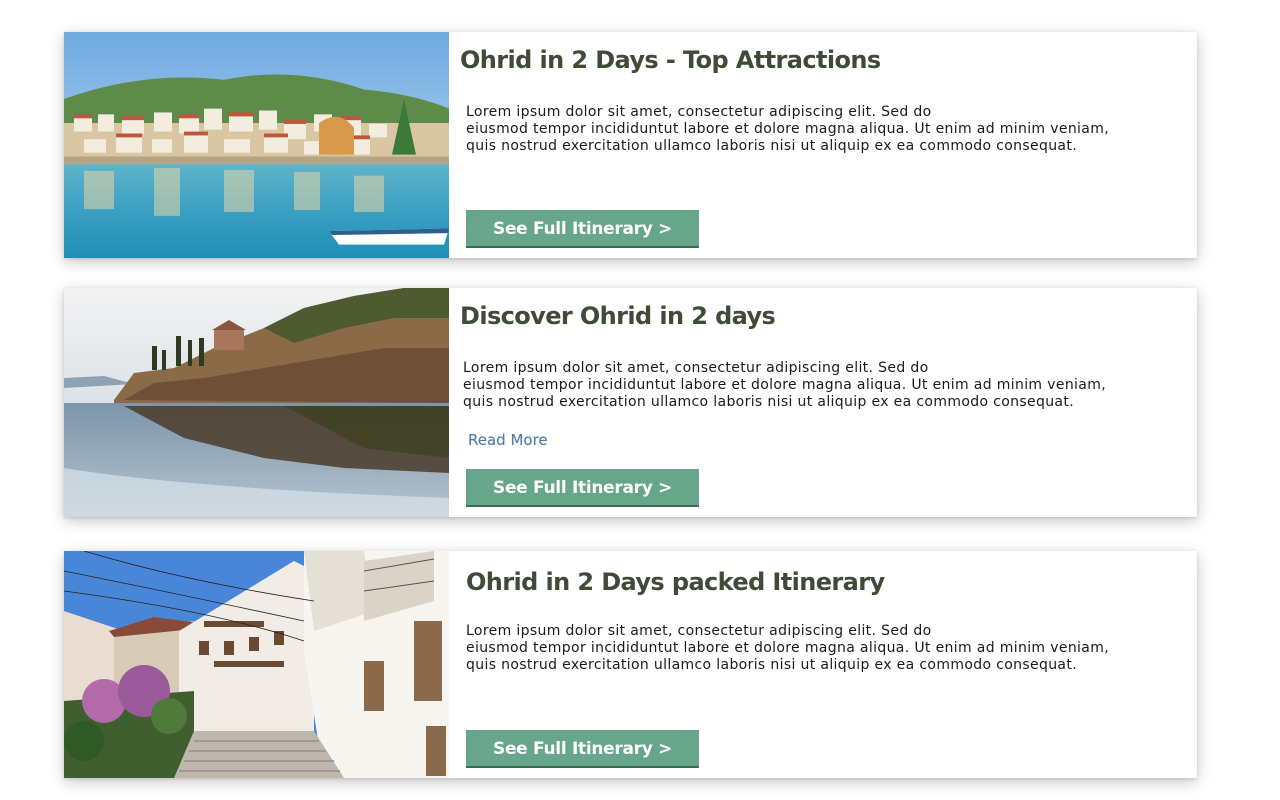  Describe the element at coordinates (675, 582) in the screenshot. I see `card-title: Ohrid in 2 Days packed Itinerary` at that location.